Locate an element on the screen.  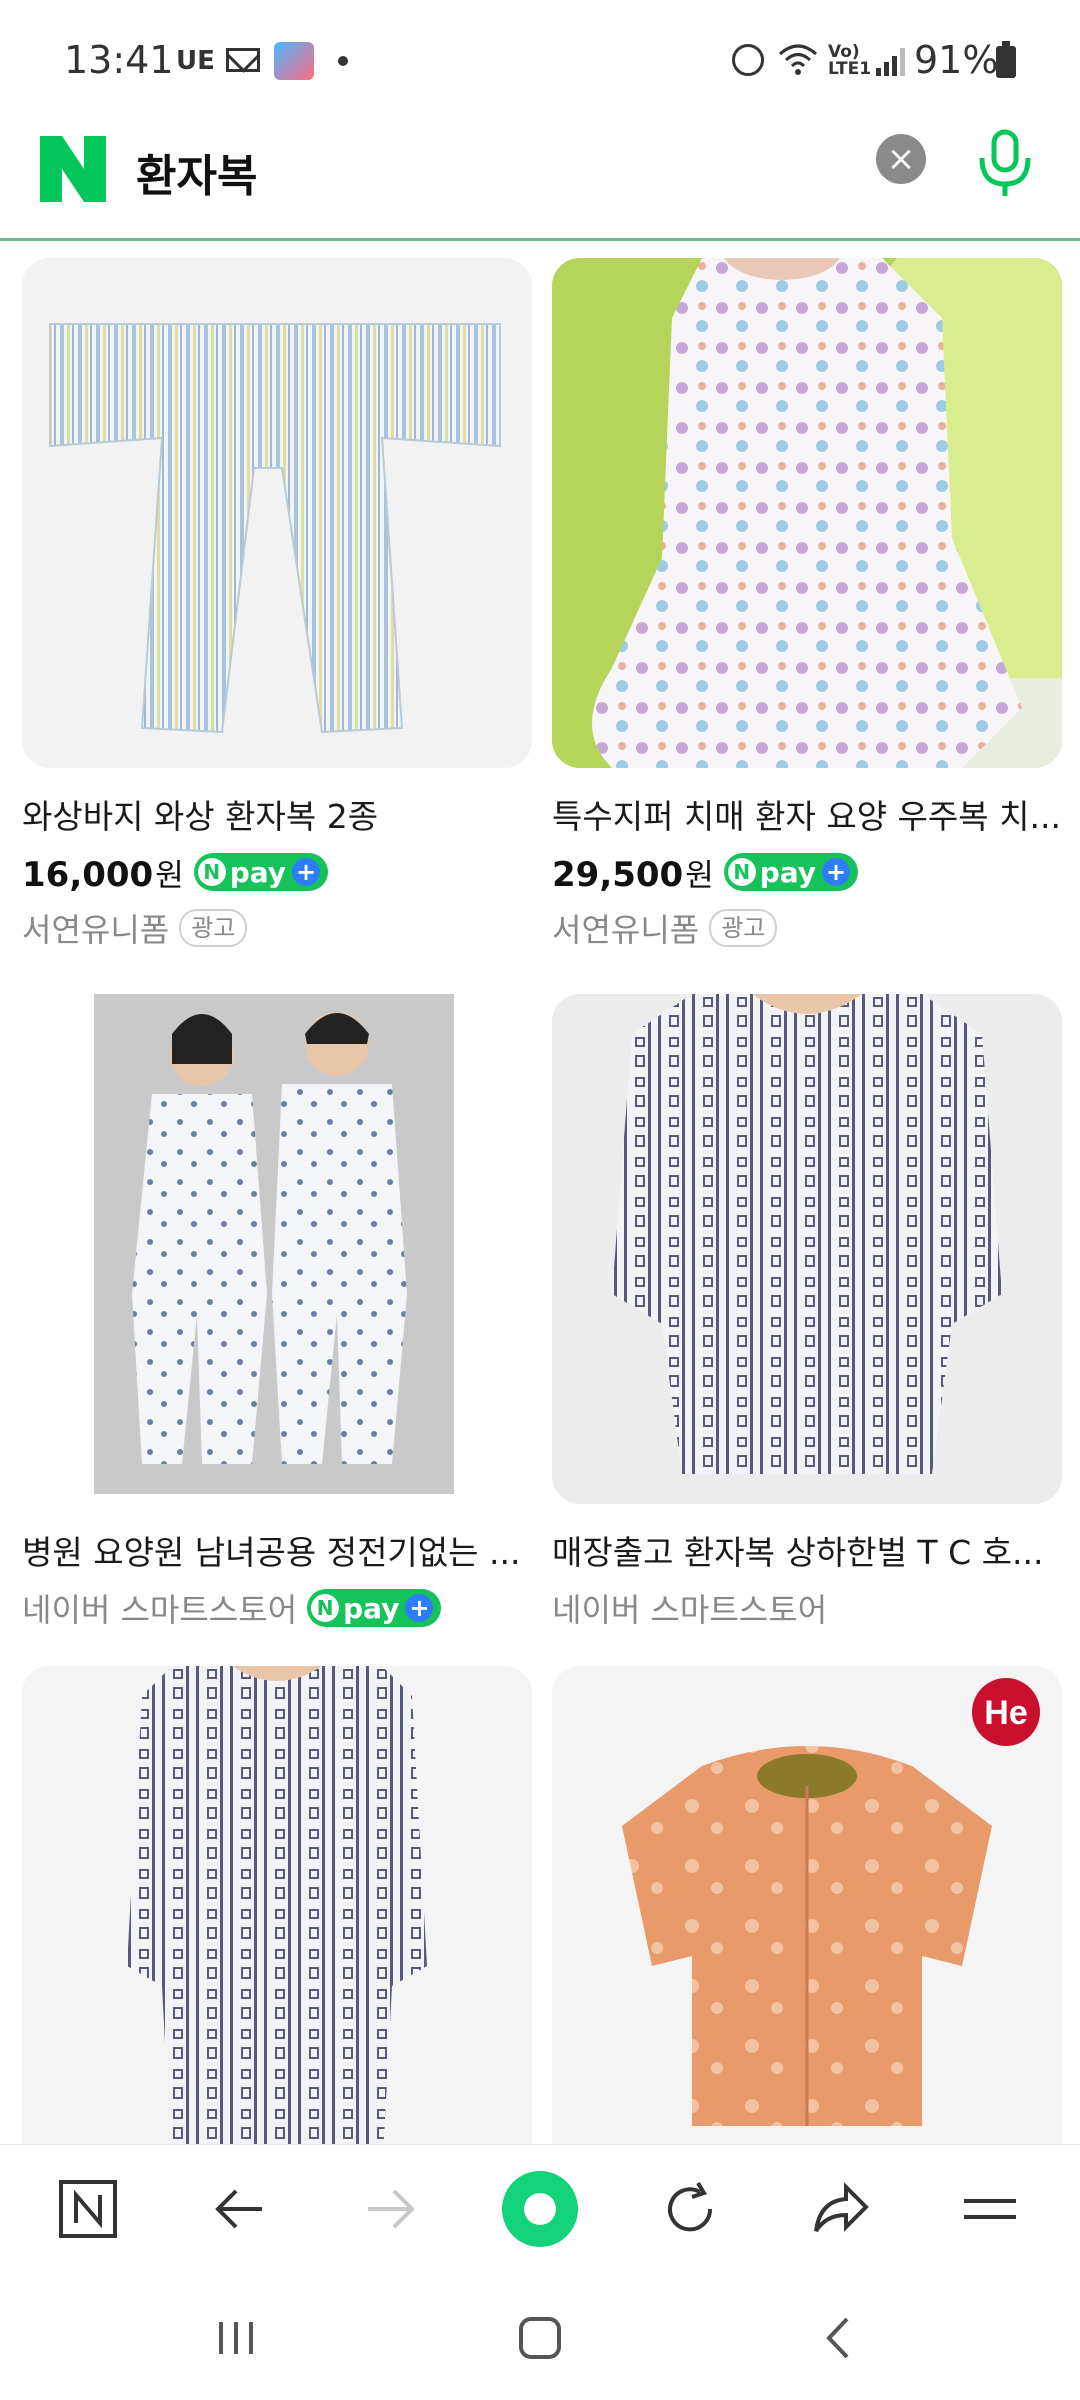
product-card is located at coordinates (277, 1921).